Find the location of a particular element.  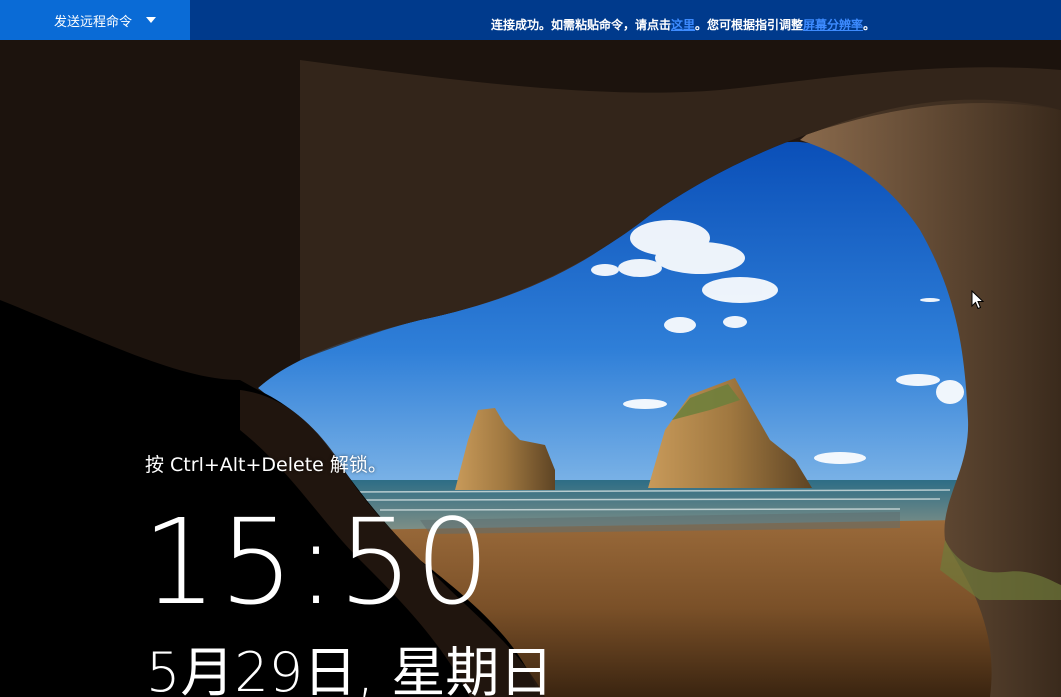

send-remote-command-label: 发送远程命令 is located at coordinates (93, 22).